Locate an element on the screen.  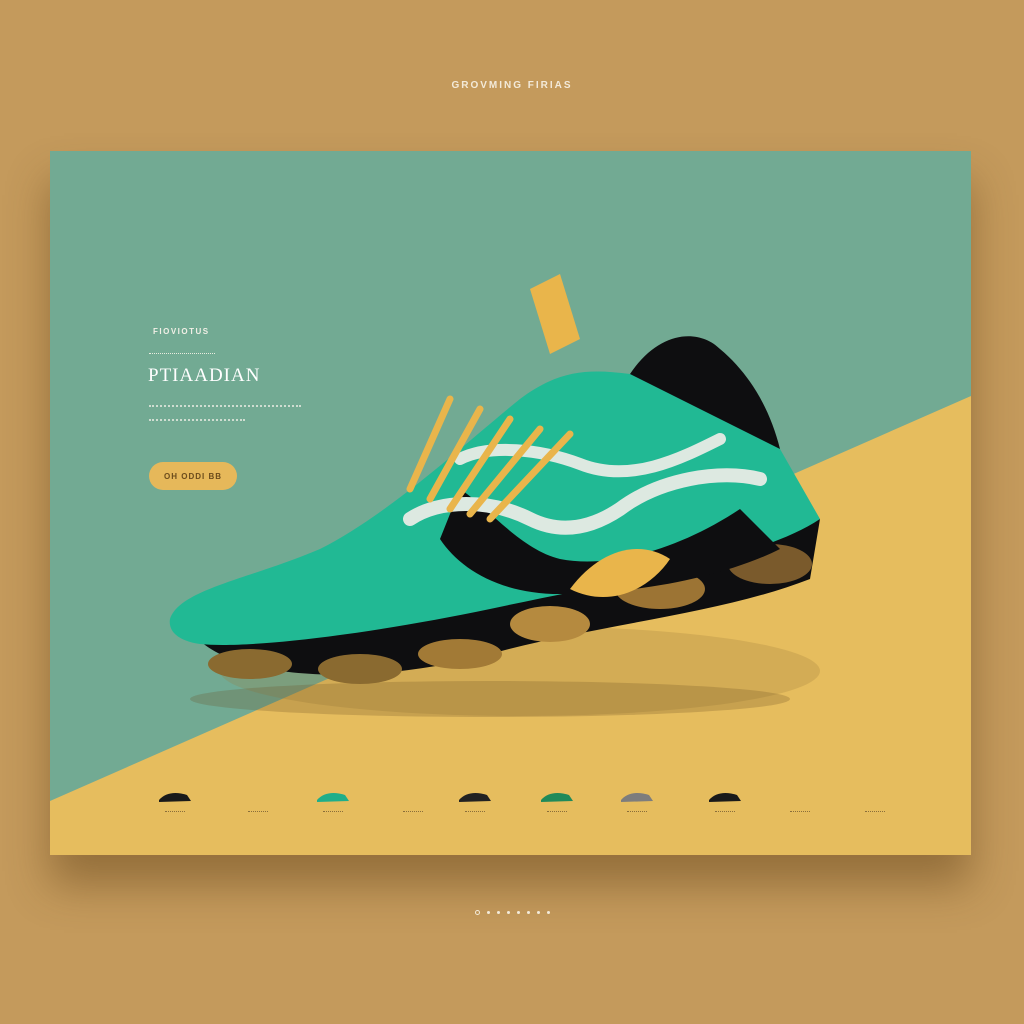
product-thumbnail-strip is located at coordinates (525, 805).